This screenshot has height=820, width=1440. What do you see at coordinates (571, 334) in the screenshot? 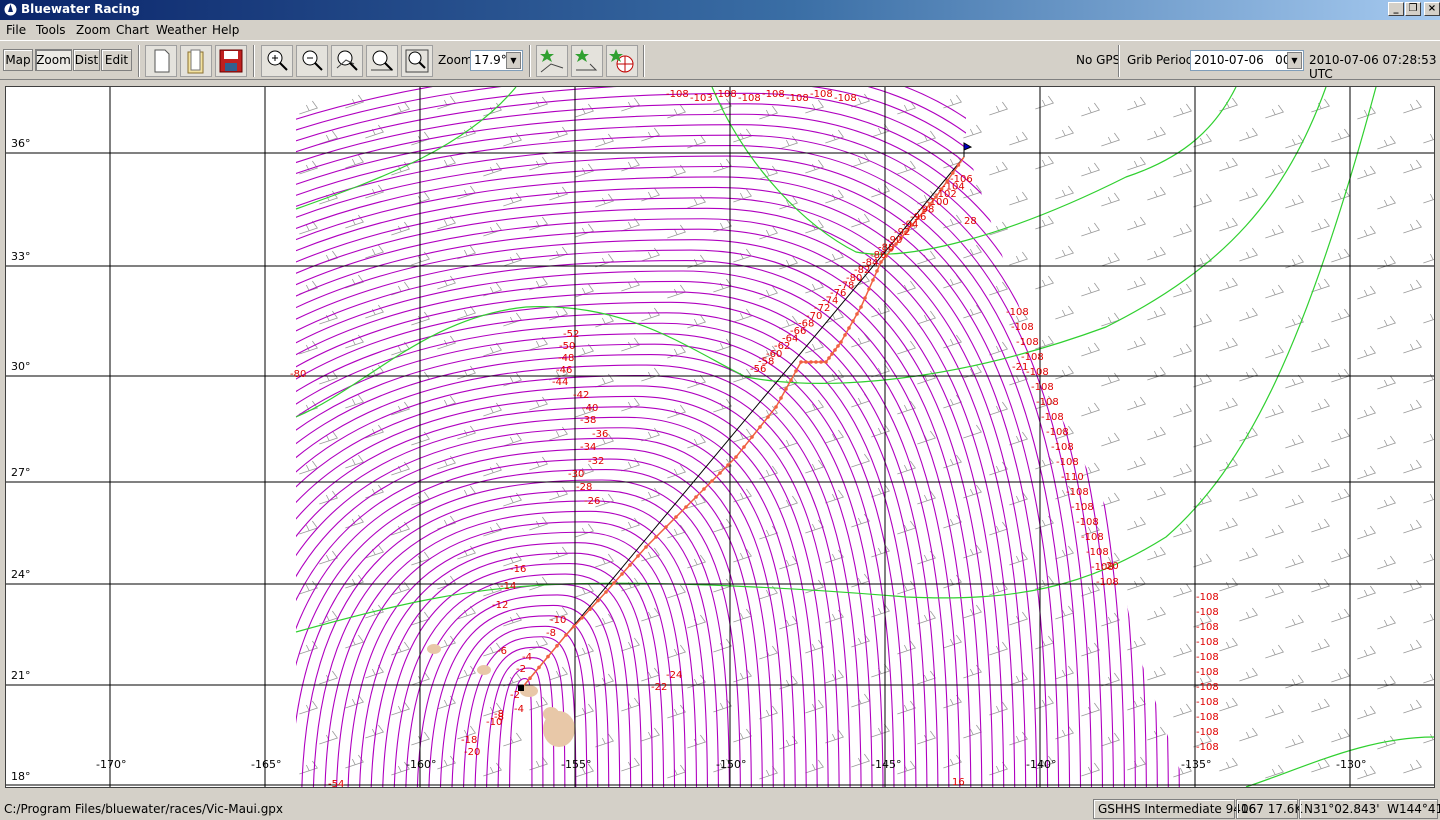
I see `contour-label: -52` at bounding box center [571, 334].